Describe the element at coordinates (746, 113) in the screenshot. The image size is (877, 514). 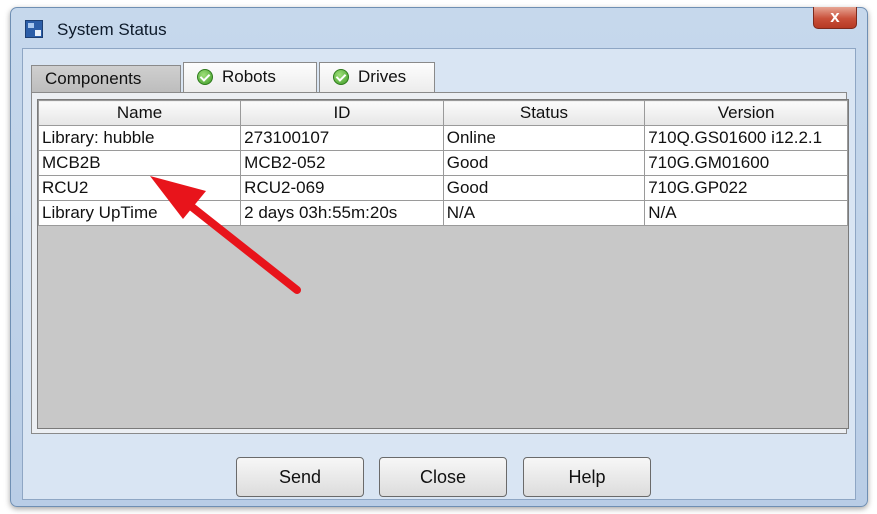
I see `column-header-version: Version` at that location.